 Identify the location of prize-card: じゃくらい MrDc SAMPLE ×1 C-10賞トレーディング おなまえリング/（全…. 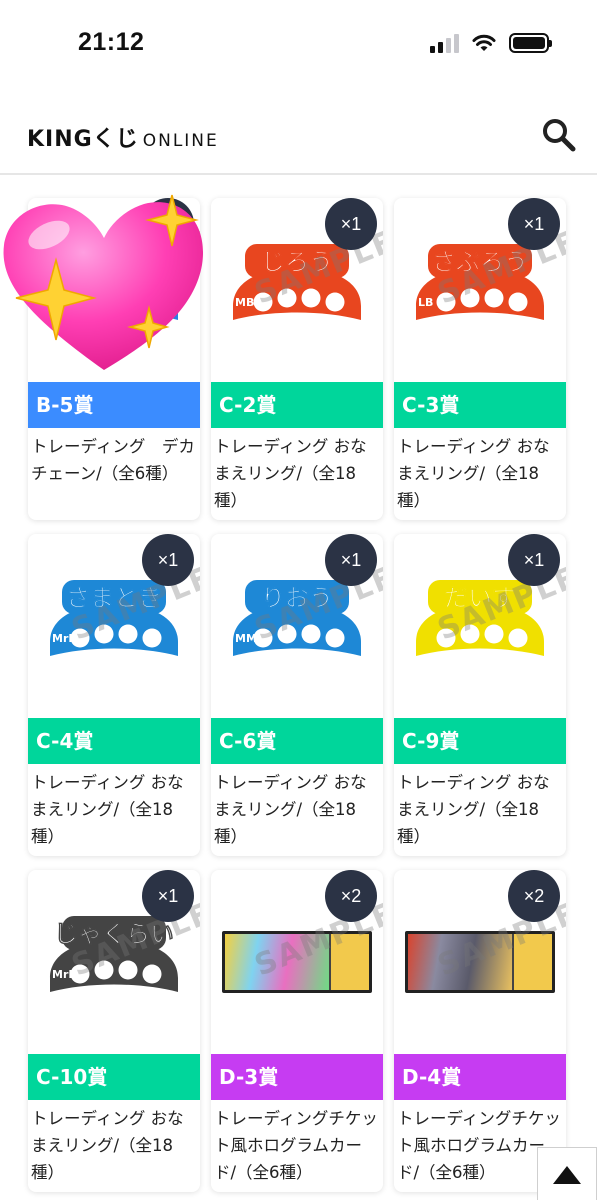
(114, 1031).